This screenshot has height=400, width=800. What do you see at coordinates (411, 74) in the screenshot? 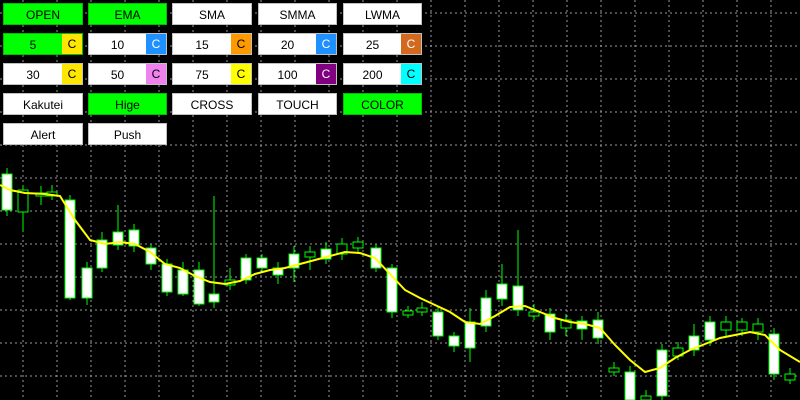
I see `color-picker-200-button: C` at bounding box center [411, 74].